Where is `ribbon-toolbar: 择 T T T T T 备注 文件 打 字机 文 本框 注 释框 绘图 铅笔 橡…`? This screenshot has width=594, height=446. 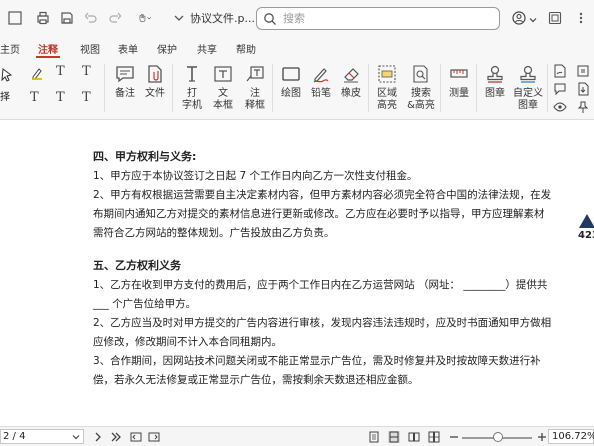 ribbon-toolbar: 择 T T T T T 备注 文件 打 字机 文 本框 注 释框 绘图 铅笔 橡… is located at coordinates (297, 89).